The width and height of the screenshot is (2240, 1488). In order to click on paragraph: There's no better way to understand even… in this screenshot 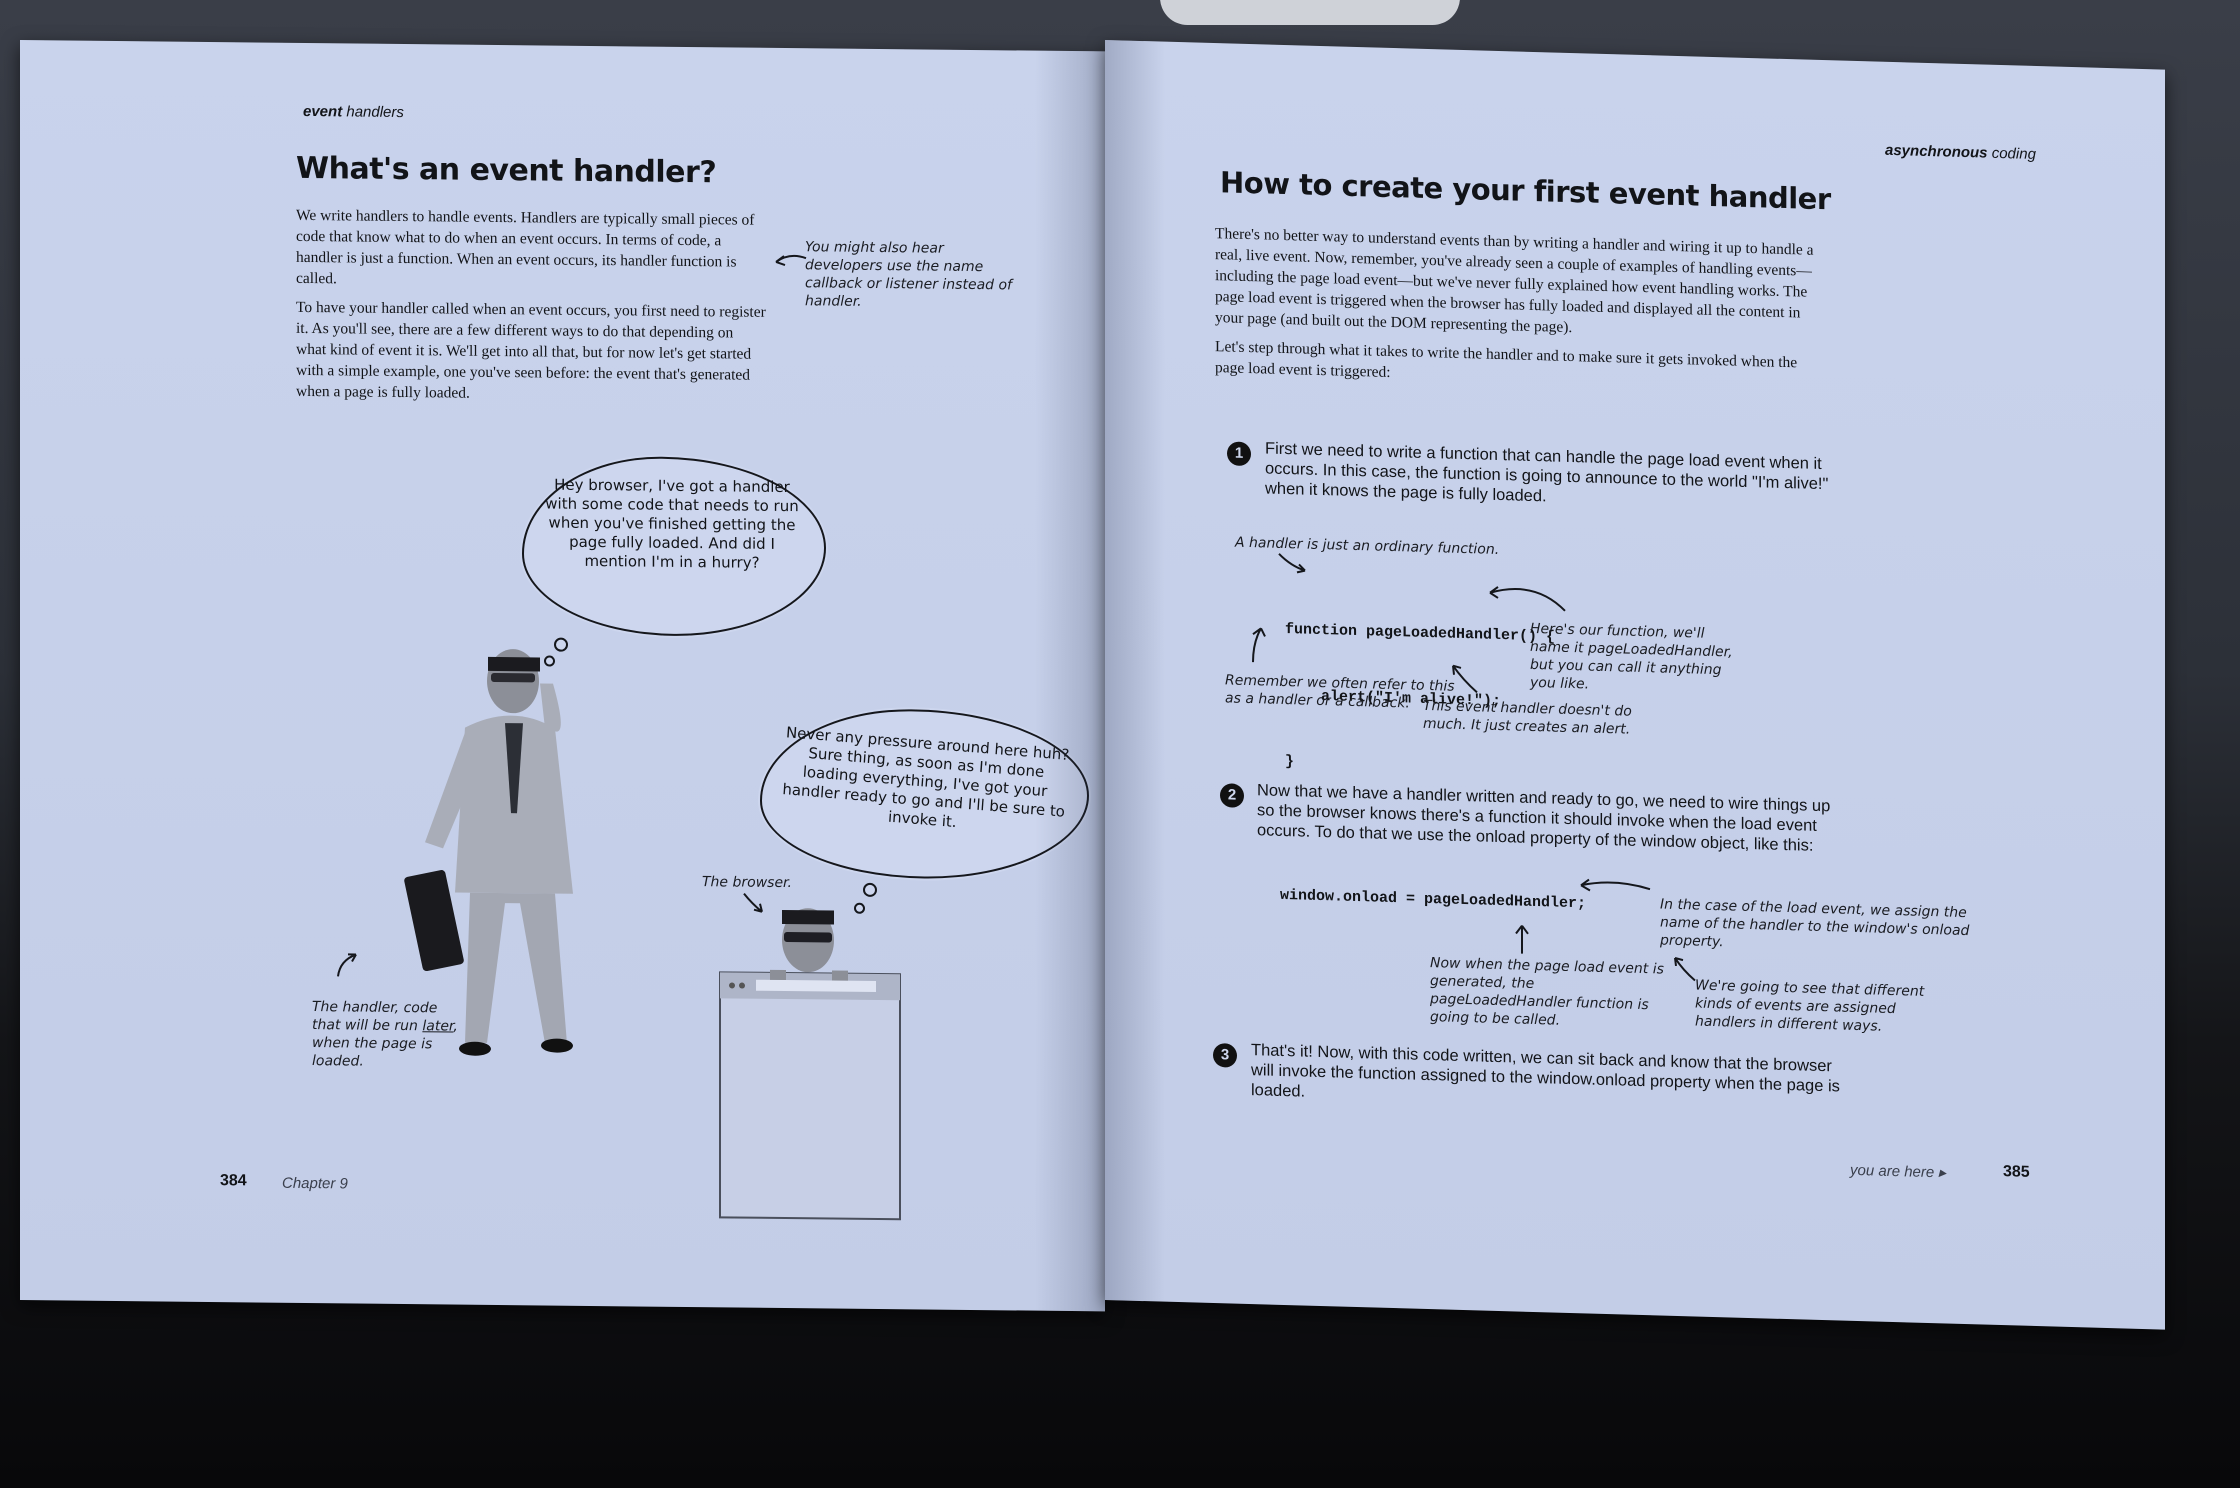, I will do `click(1514, 281)`.